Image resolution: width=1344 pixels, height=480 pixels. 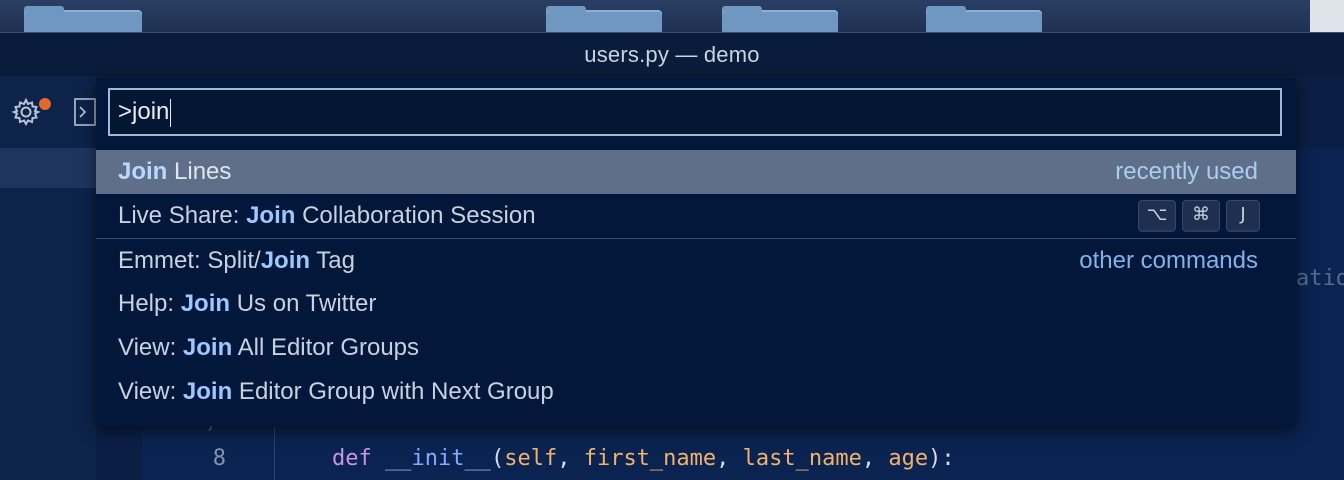 What do you see at coordinates (48, 278) in the screenshot?
I see `activity-bar` at bounding box center [48, 278].